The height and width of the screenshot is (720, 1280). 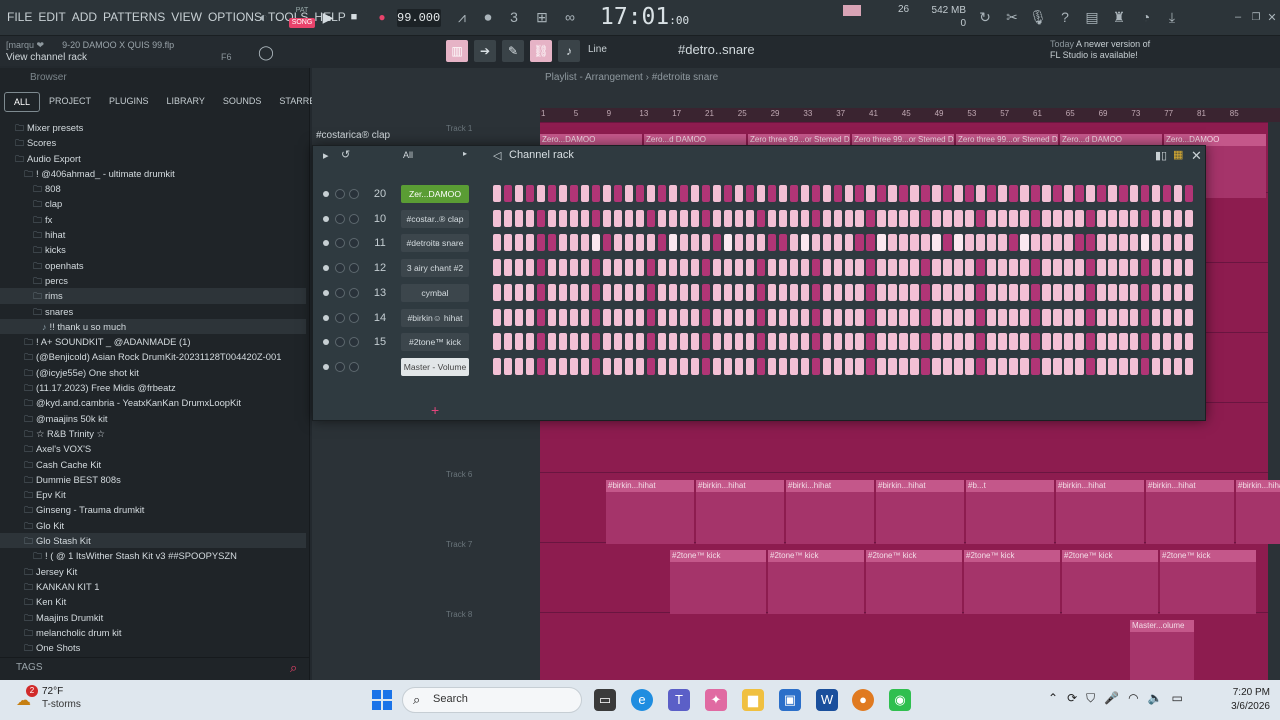 I want to click on channel-name-button: 3 airy chant #2, so click(x=435, y=268).